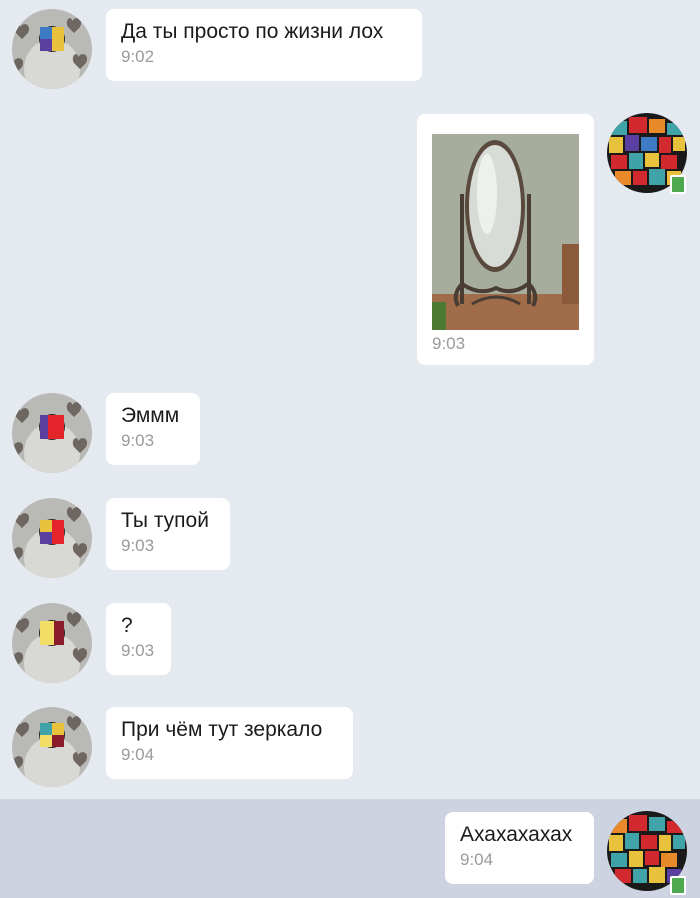 Image resolution: width=700 pixels, height=898 pixels. What do you see at coordinates (222, 729) in the screenshot?
I see `message-text: При чём тут зеркало` at bounding box center [222, 729].